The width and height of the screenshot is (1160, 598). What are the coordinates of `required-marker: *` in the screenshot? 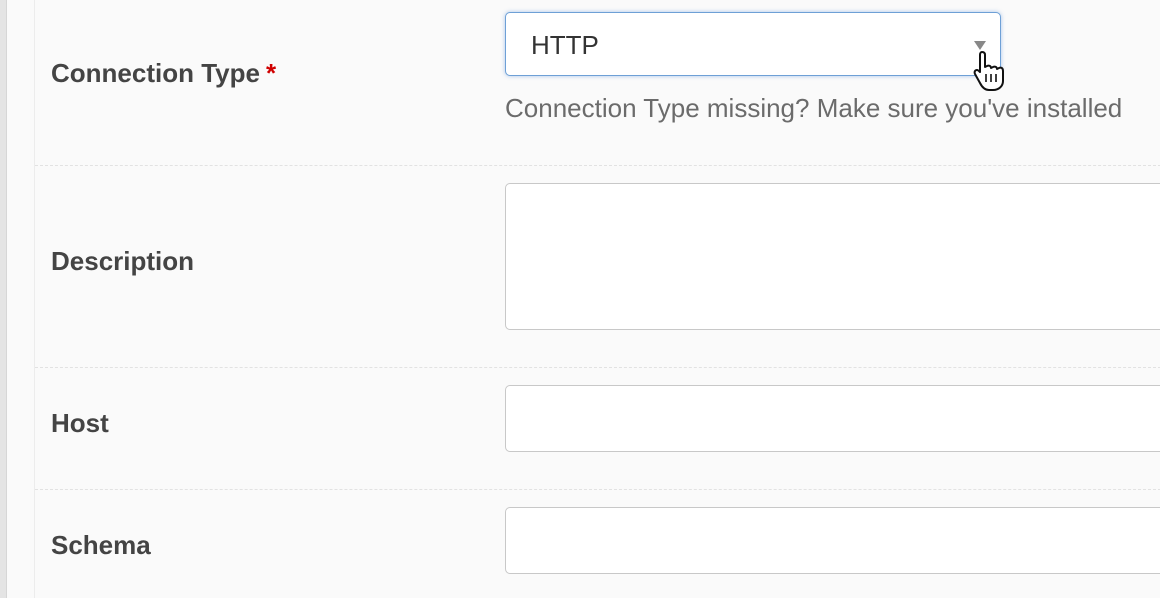 It's located at (271, 73).